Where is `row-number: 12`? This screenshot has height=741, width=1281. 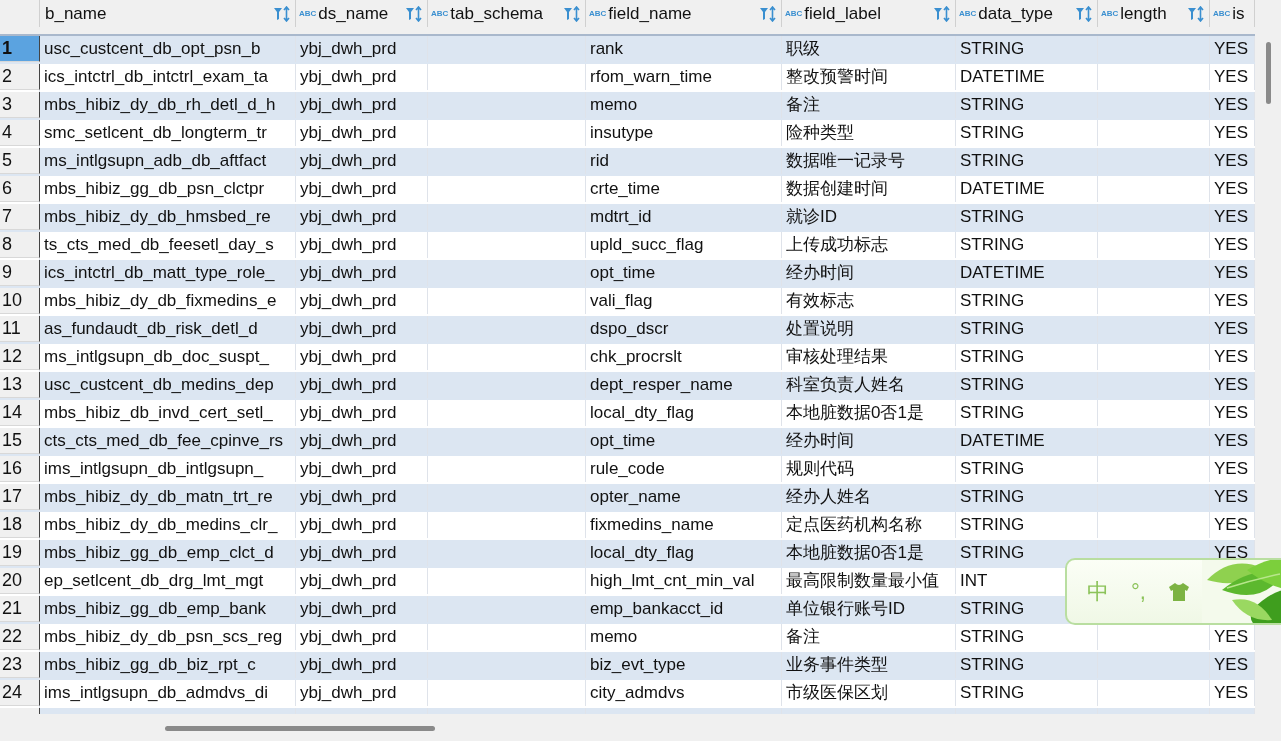 row-number: 12 is located at coordinates (20, 357).